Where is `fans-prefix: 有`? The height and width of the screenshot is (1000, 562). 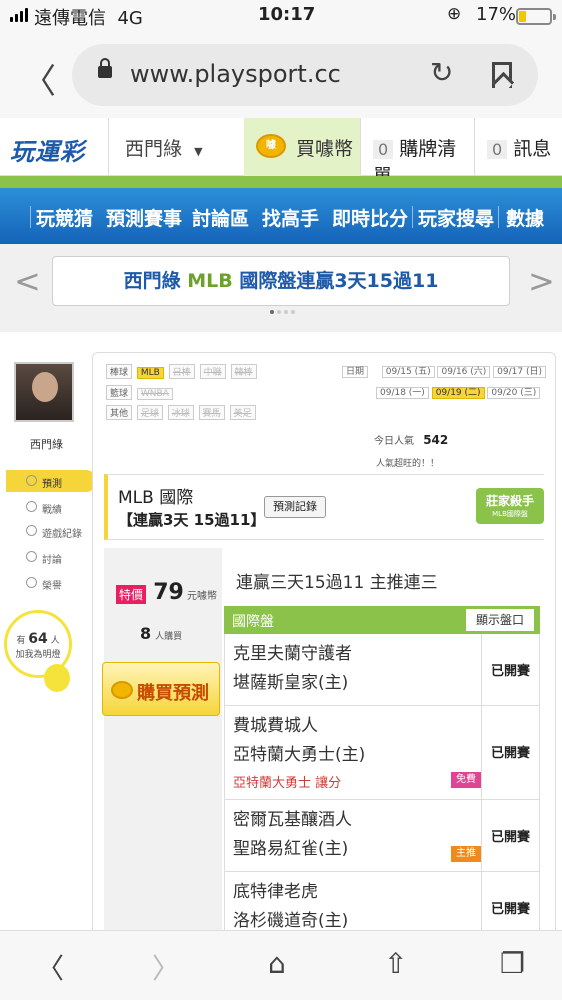 fans-prefix: 有 is located at coordinates (21, 641).